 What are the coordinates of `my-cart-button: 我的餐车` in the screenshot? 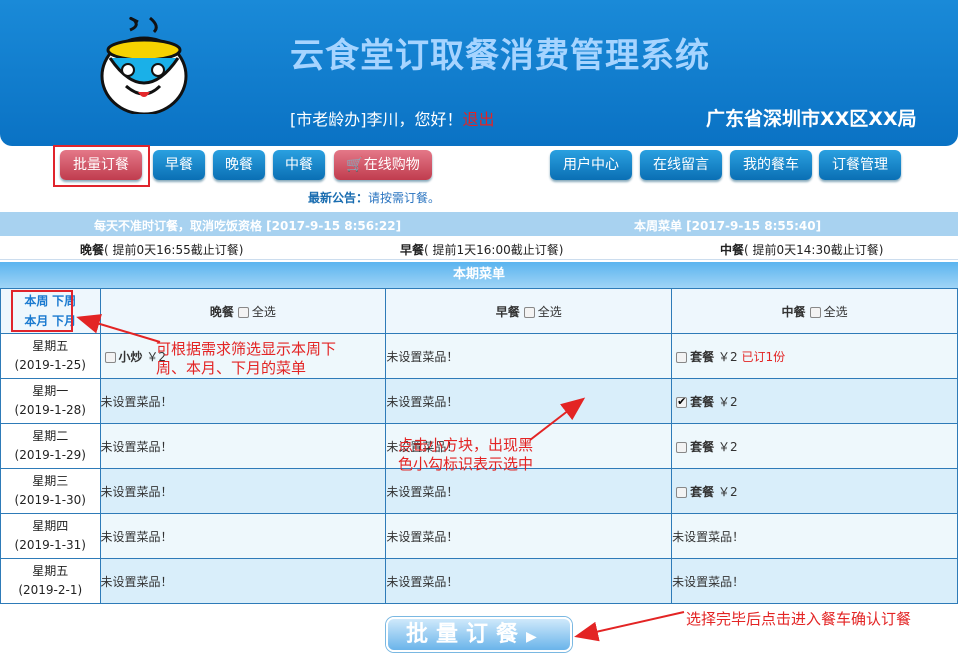 It's located at (771, 165).